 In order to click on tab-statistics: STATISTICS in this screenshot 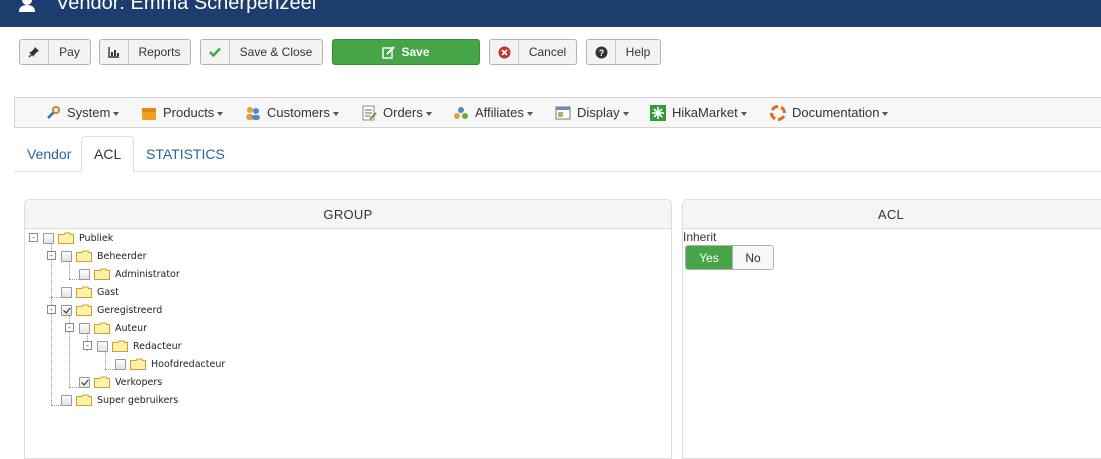, I will do `click(185, 153)`.